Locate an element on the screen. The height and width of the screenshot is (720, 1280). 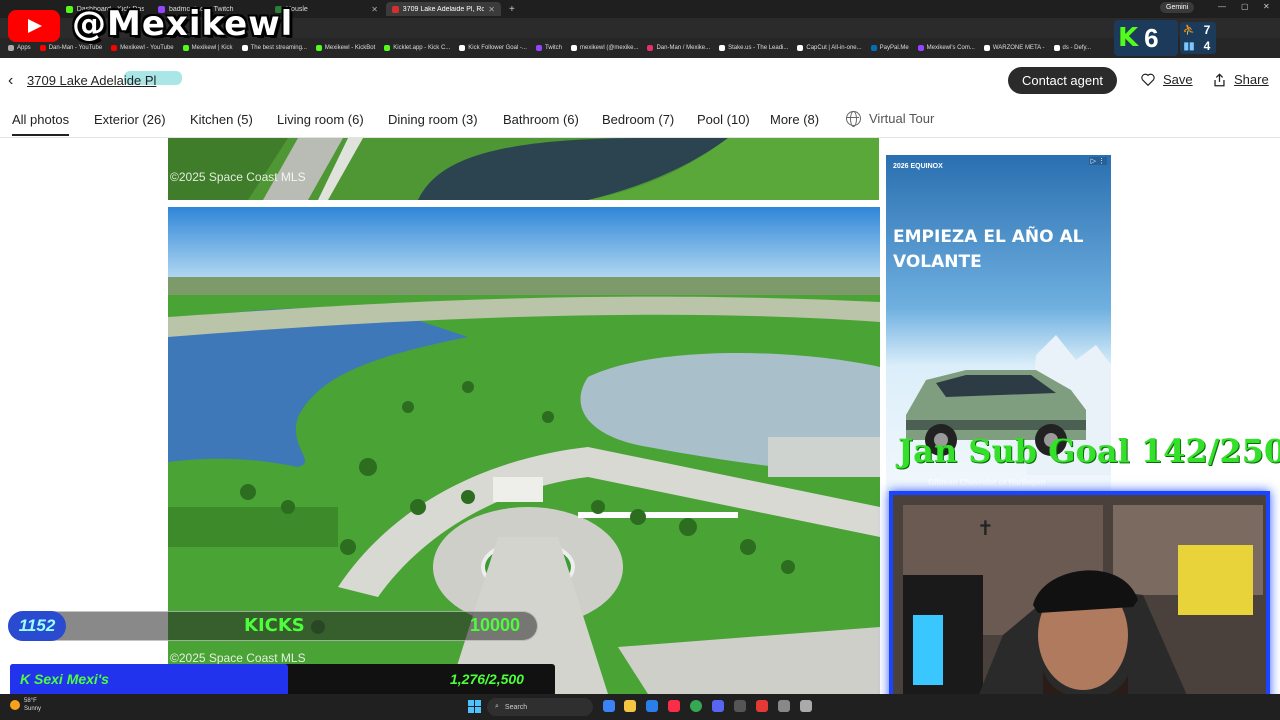
tab-bathroom: Bathroom (6) is located at coordinates (541, 119).